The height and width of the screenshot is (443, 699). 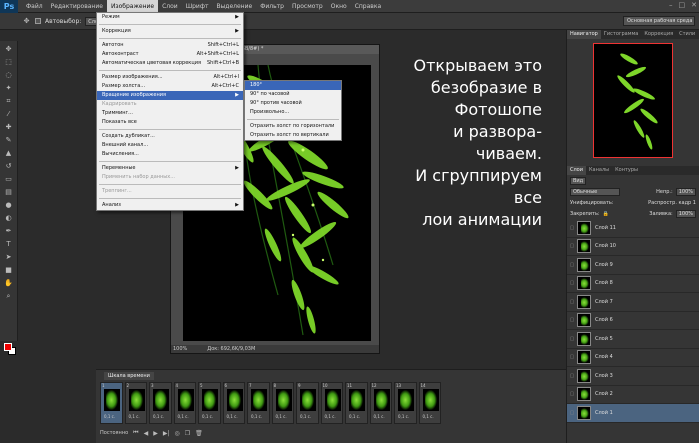 What do you see at coordinates (633, 376) in the screenshot?
I see `layer-row: ▢ Слой 3` at bounding box center [633, 376].